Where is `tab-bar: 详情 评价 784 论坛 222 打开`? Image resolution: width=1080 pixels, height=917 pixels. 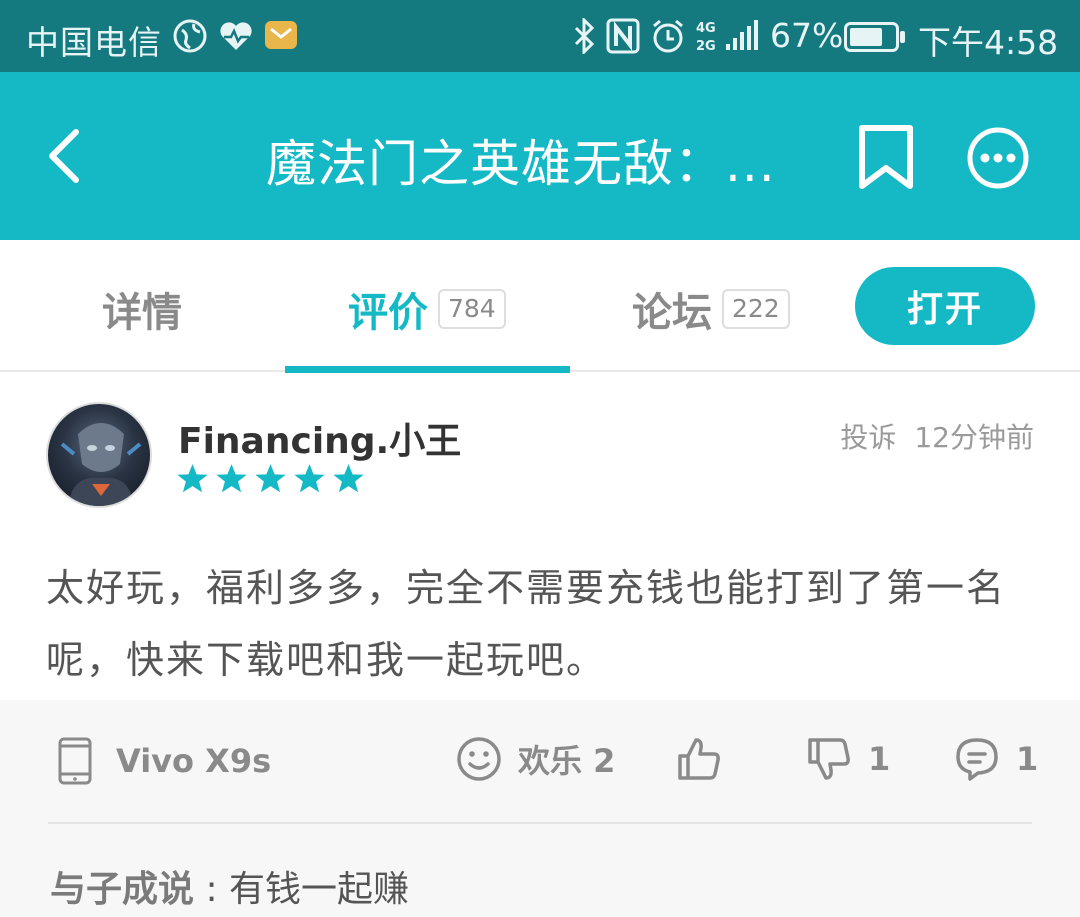
tab-bar: 详情 评价 784 论坛 222 打开 is located at coordinates (540, 306).